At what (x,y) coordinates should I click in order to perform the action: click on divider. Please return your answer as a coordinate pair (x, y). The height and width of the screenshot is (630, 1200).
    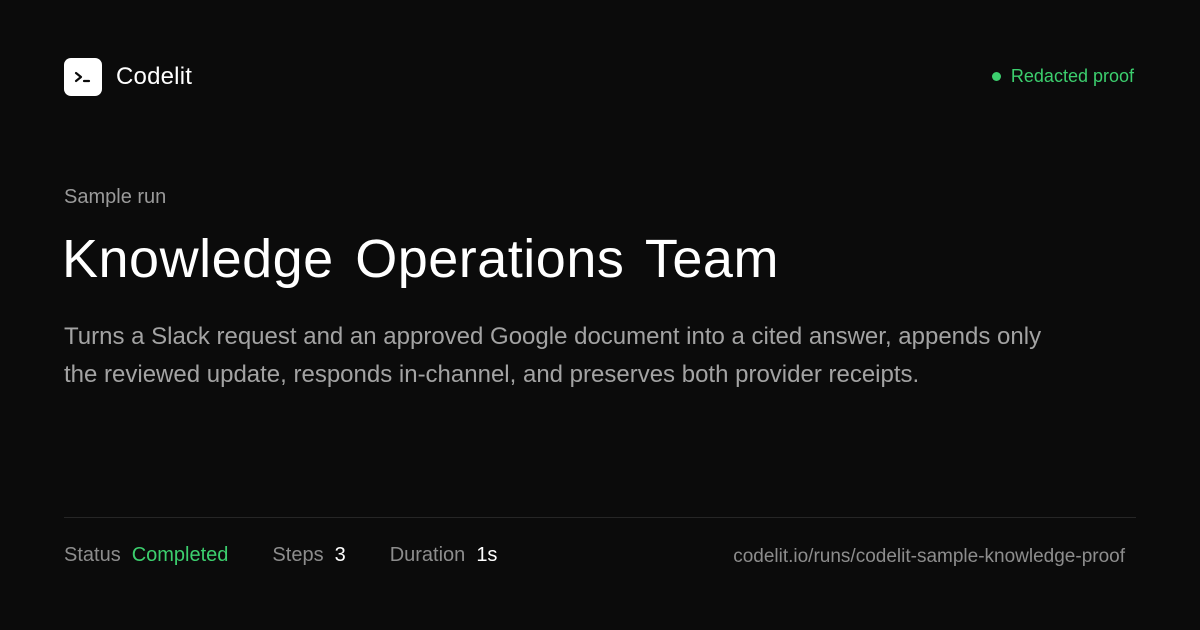
    Looking at the image, I should click on (600, 517).